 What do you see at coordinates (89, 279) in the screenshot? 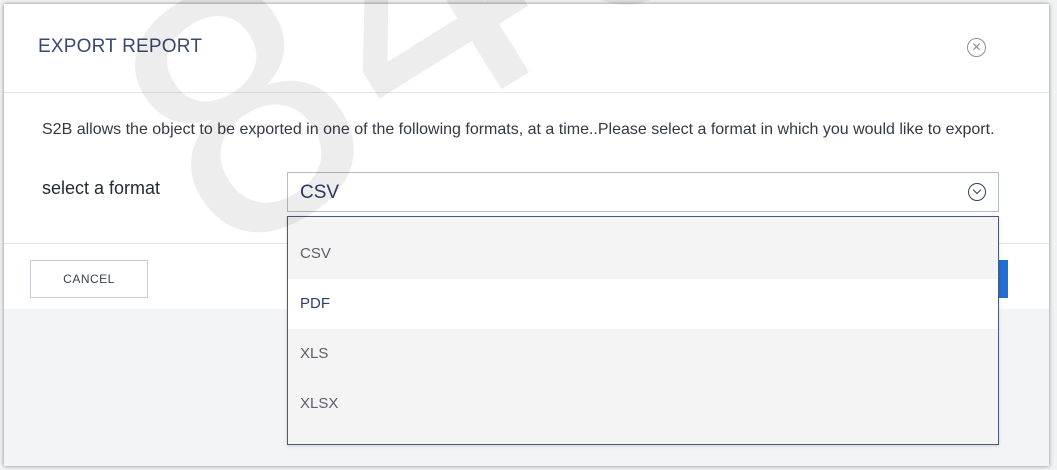
I see `cancel-button: CANCEL` at bounding box center [89, 279].